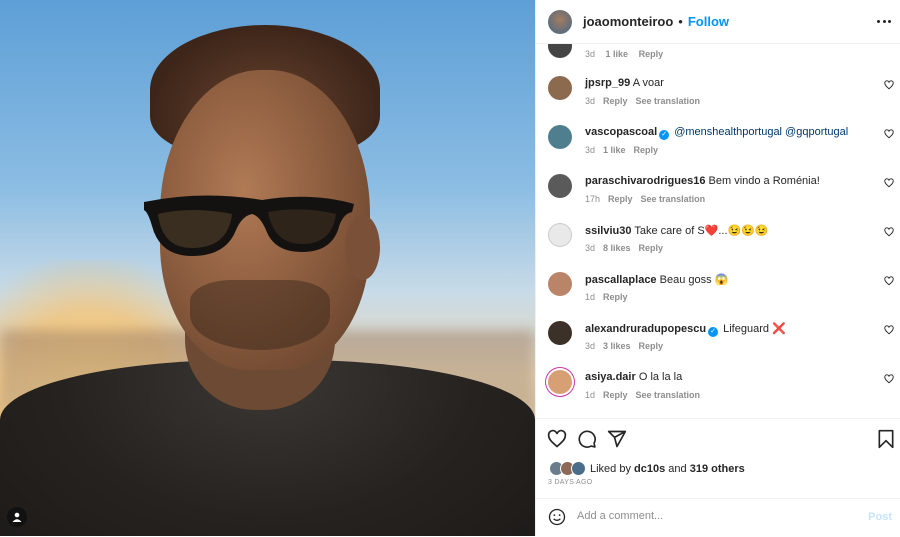  Describe the element at coordinates (645, 329) in the screenshot. I see `comment-username: alexandruradupopescu` at that location.